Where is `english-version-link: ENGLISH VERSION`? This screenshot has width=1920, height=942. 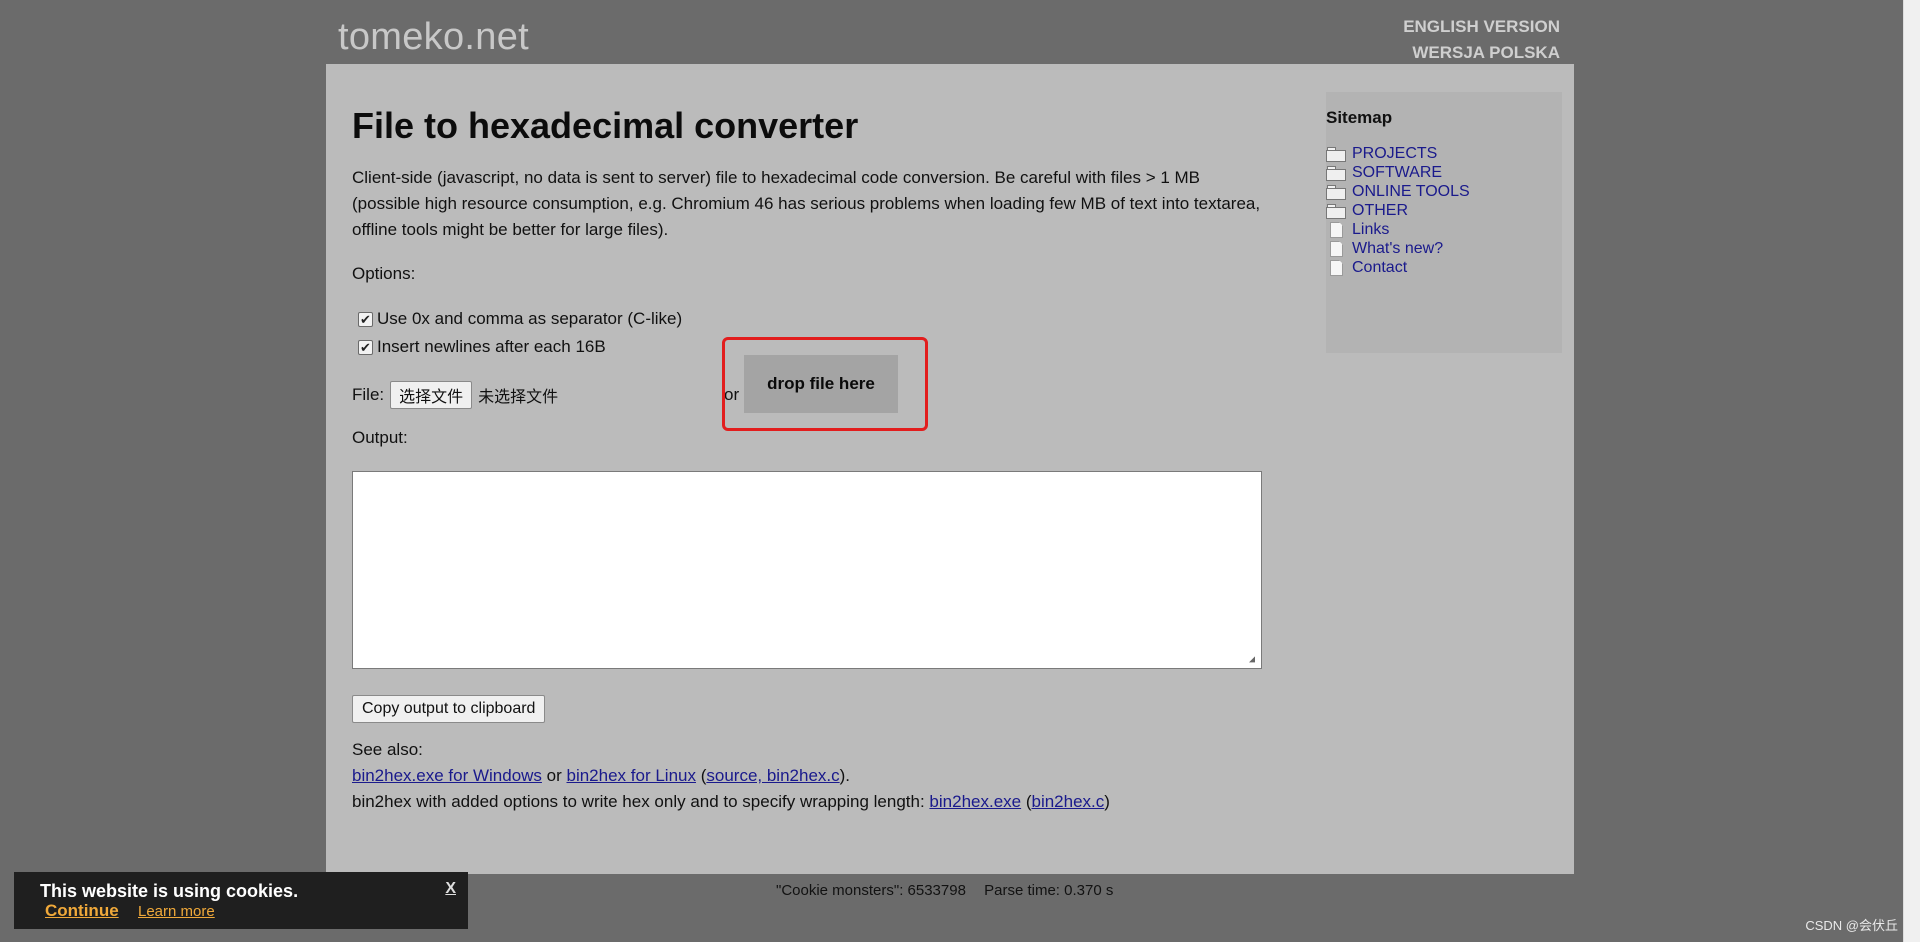
english-version-link: ENGLISH VERSION is located at coordinates (1481, 27).